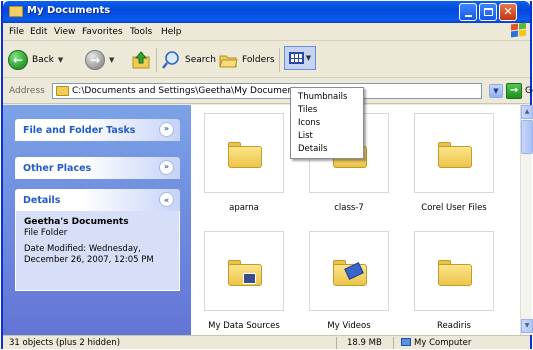 The width and height of the screenshot is (533, 350). I want to click on scroll-thumb, so click(527, 137).